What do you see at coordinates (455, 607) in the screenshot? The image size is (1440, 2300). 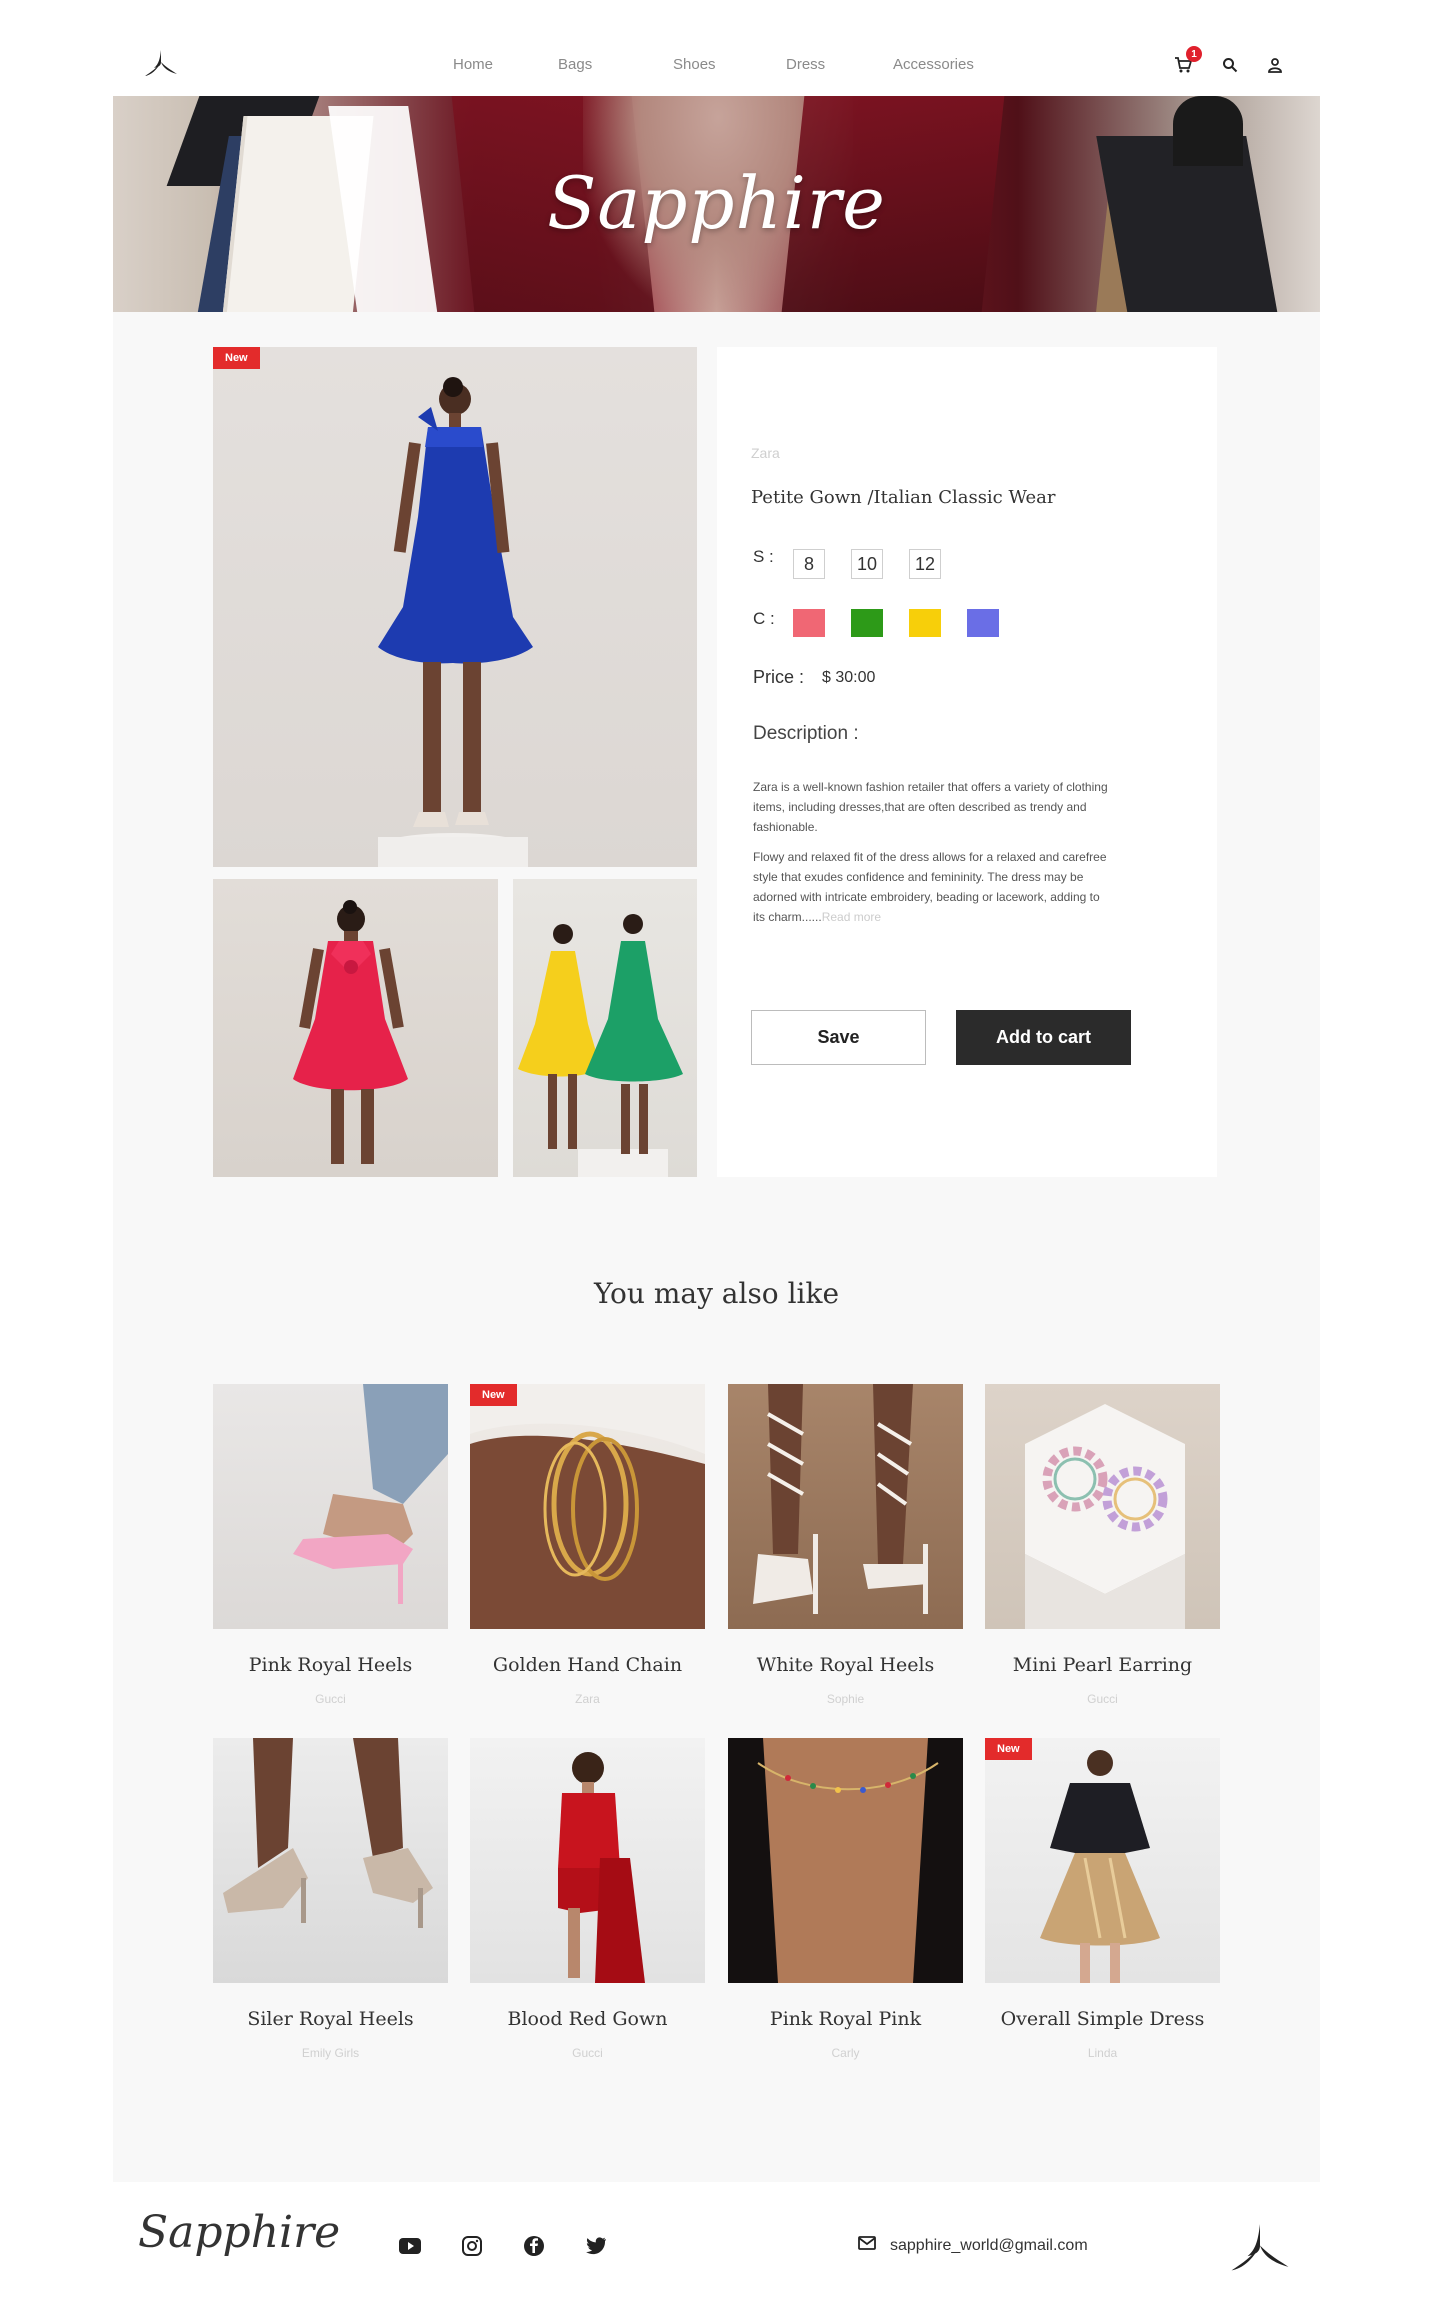 I see `product-main-image: New` at bounding box center [455, 607].